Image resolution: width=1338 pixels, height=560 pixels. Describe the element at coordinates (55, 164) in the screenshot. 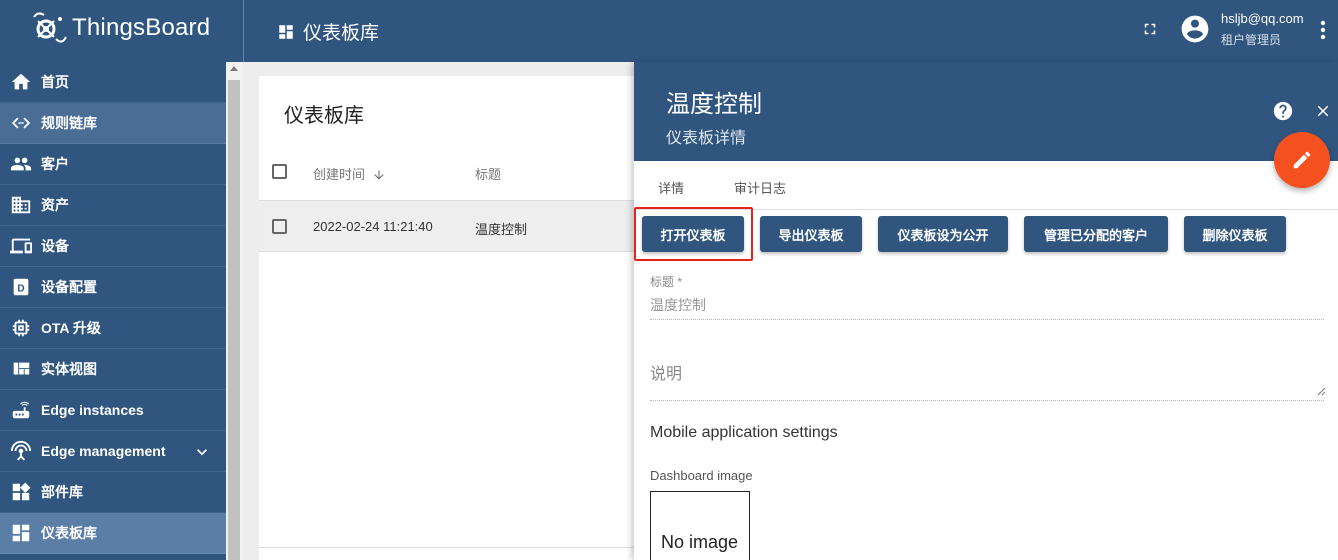

I see `sidebar-item-label: 客户` at that location.